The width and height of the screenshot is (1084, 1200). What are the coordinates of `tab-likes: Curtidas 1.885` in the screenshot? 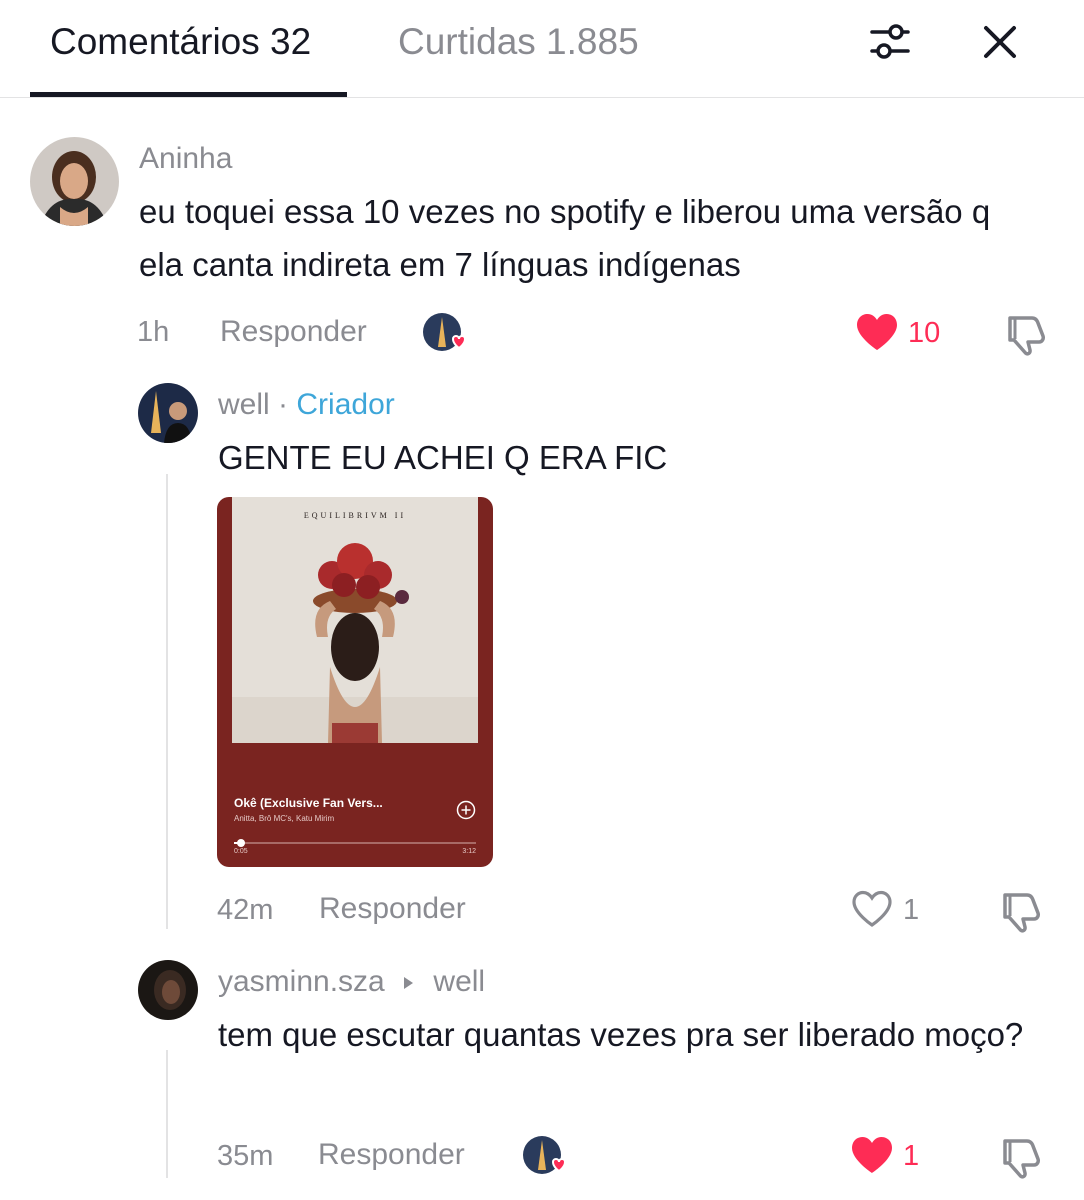 It's located at (518, 42).